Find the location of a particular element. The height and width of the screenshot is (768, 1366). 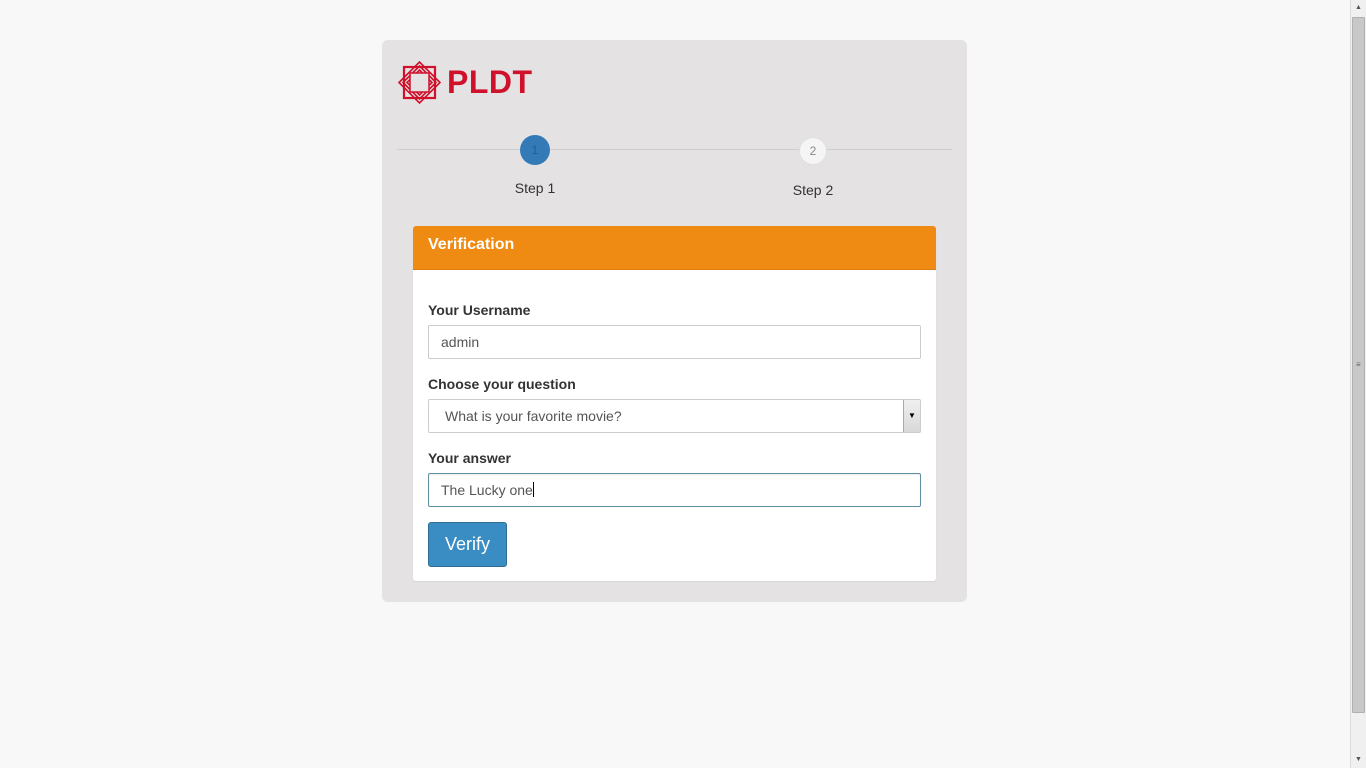

pldt-logo: PLDT is located at coordinates (465, 82).